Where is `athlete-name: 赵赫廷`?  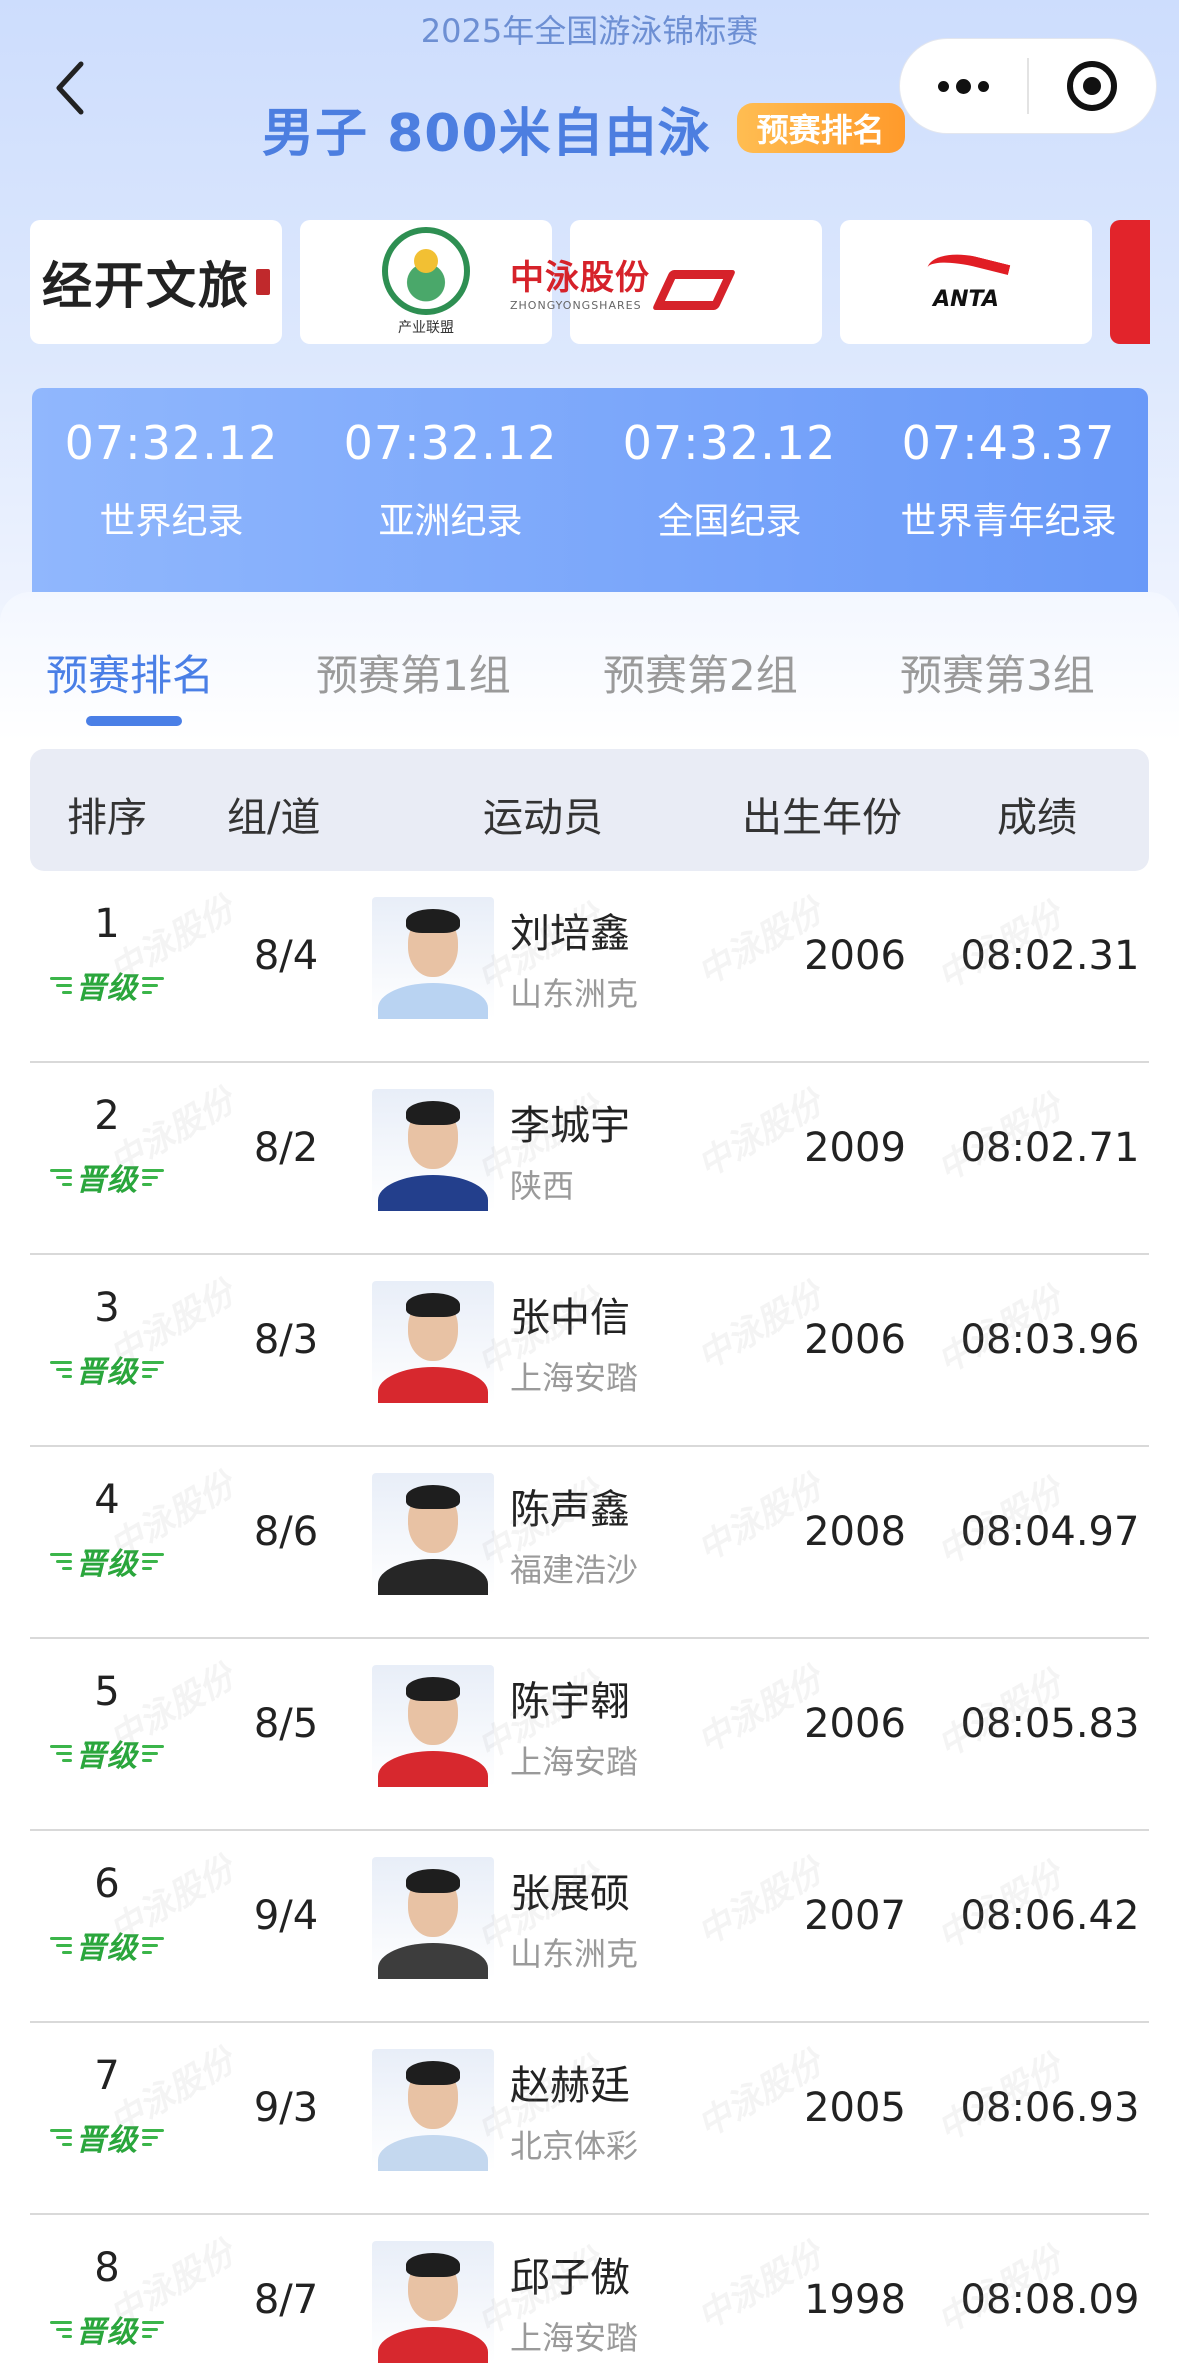
athlete-name: 赵赫廷 is located at coordinates (570, 2082).